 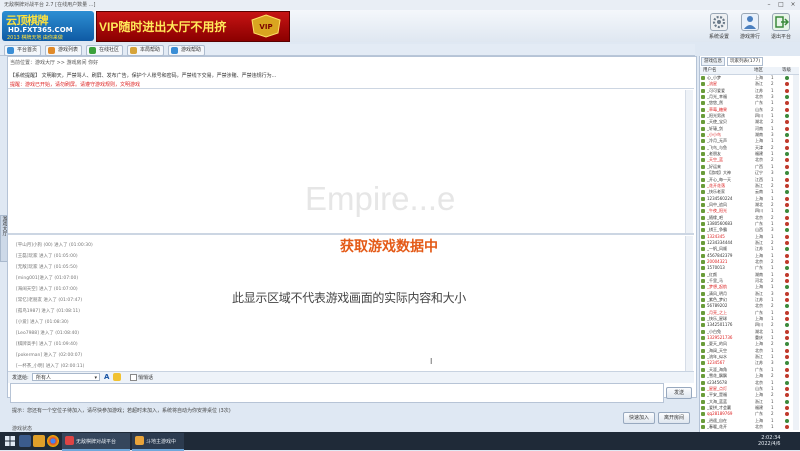 I want to click on list-item: [无敌]玩家 进入了 (01:05:50), so click(x=47, y=267).